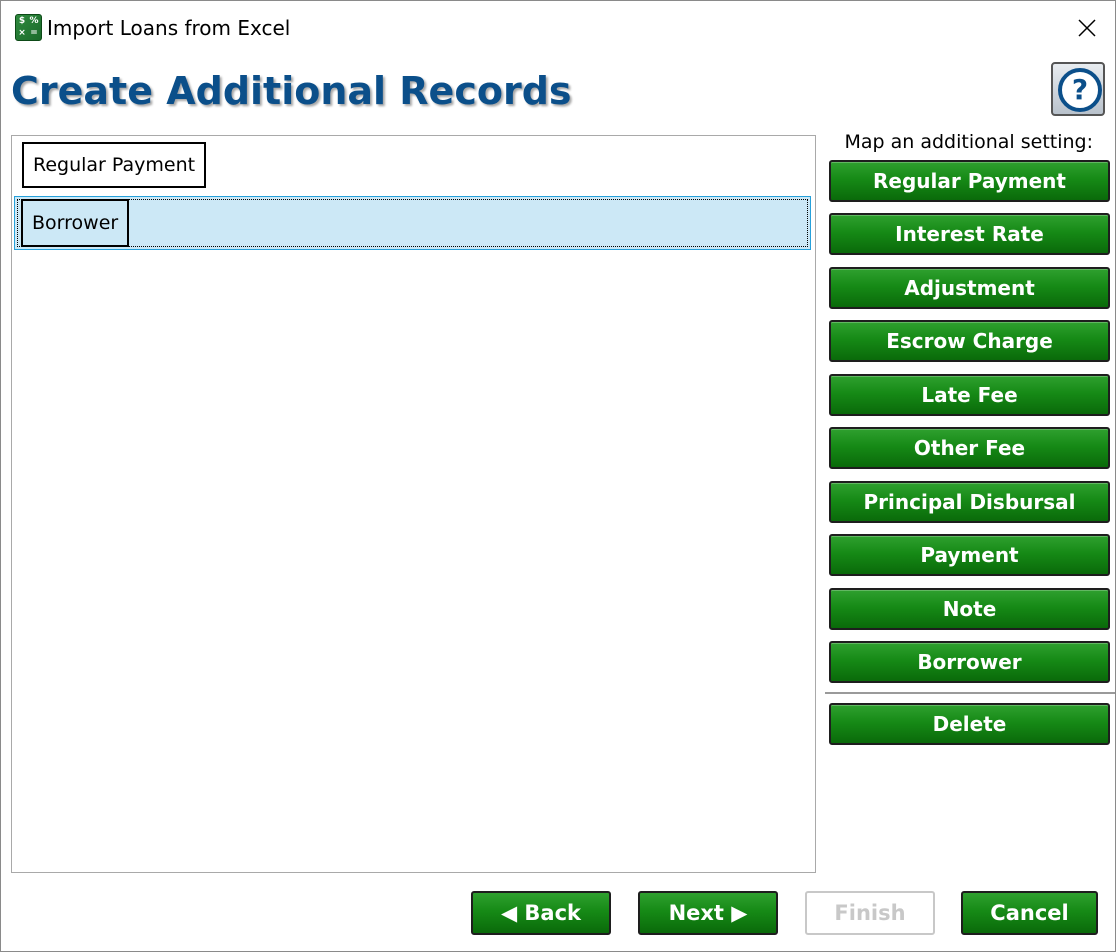 The width and height of the screenshot is (1116, 952). What do you see at coordinates (1029, 913) in the screenshot?
I see `cancel-button: Cancel` at bounding box center [1029, 913].